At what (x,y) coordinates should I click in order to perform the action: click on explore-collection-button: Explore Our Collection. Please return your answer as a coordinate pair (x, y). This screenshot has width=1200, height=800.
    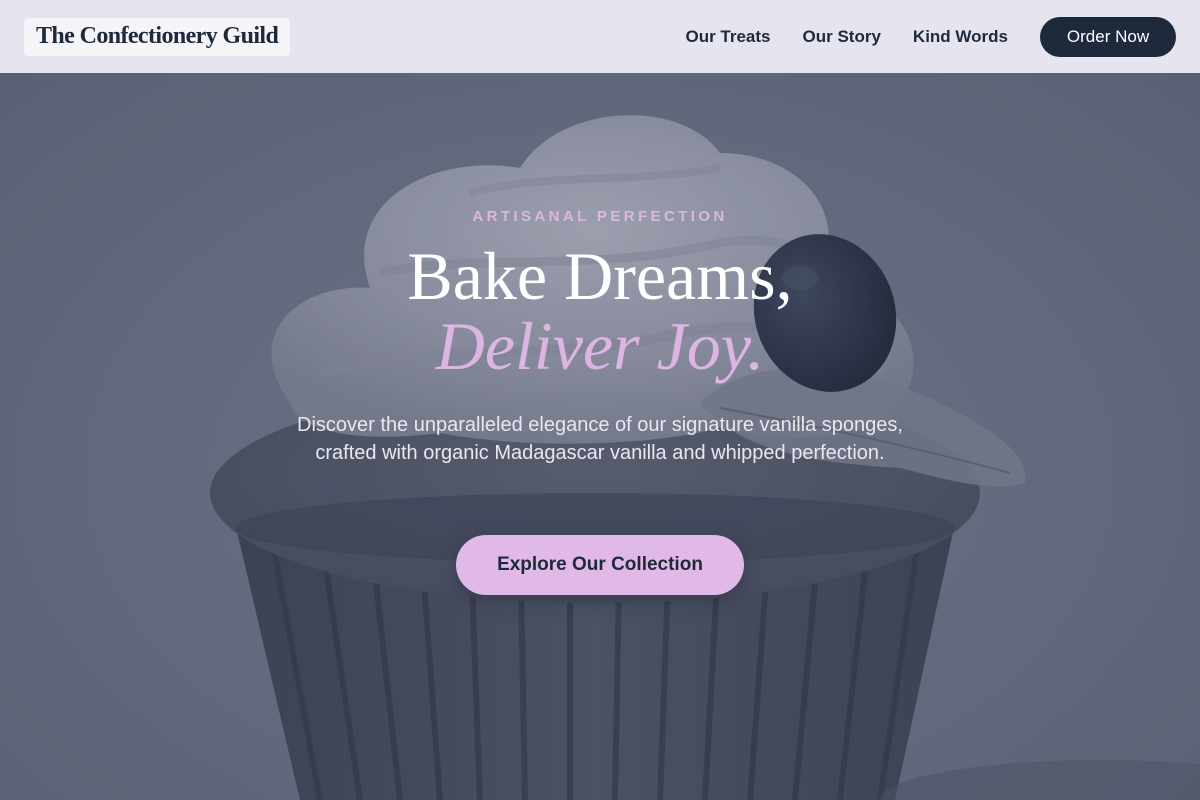
    Looking at the image, I should click on (600, 565).